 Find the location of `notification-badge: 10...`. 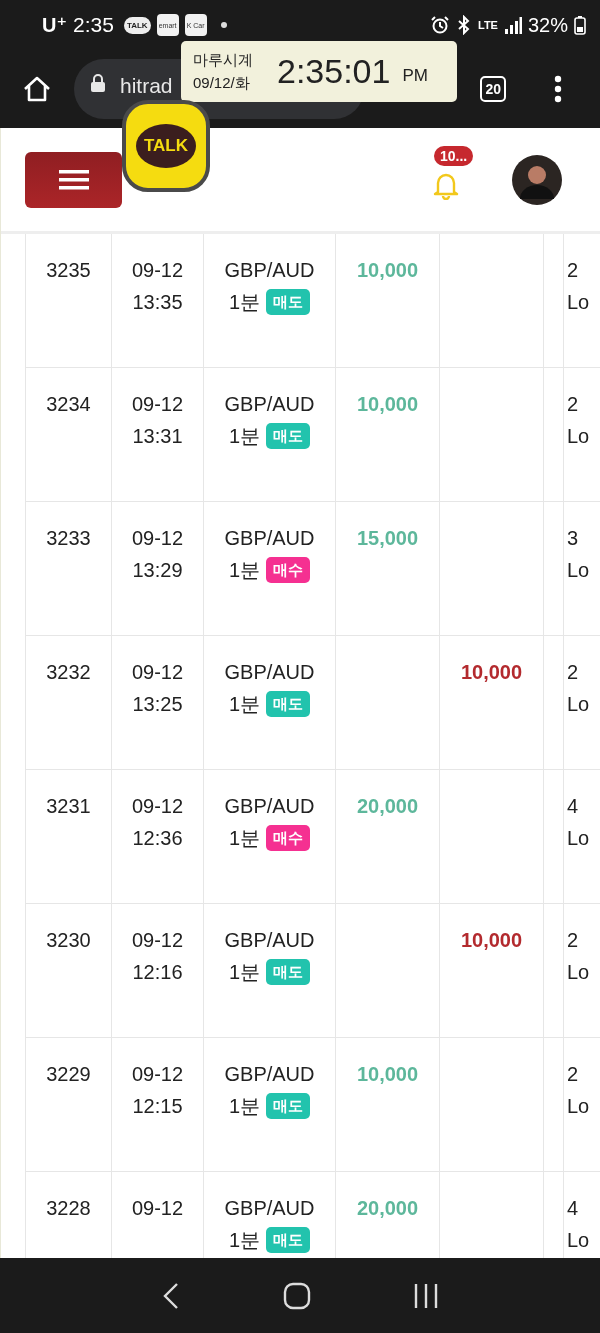

notification-badge: 10... is located at coordinates (454, 155).